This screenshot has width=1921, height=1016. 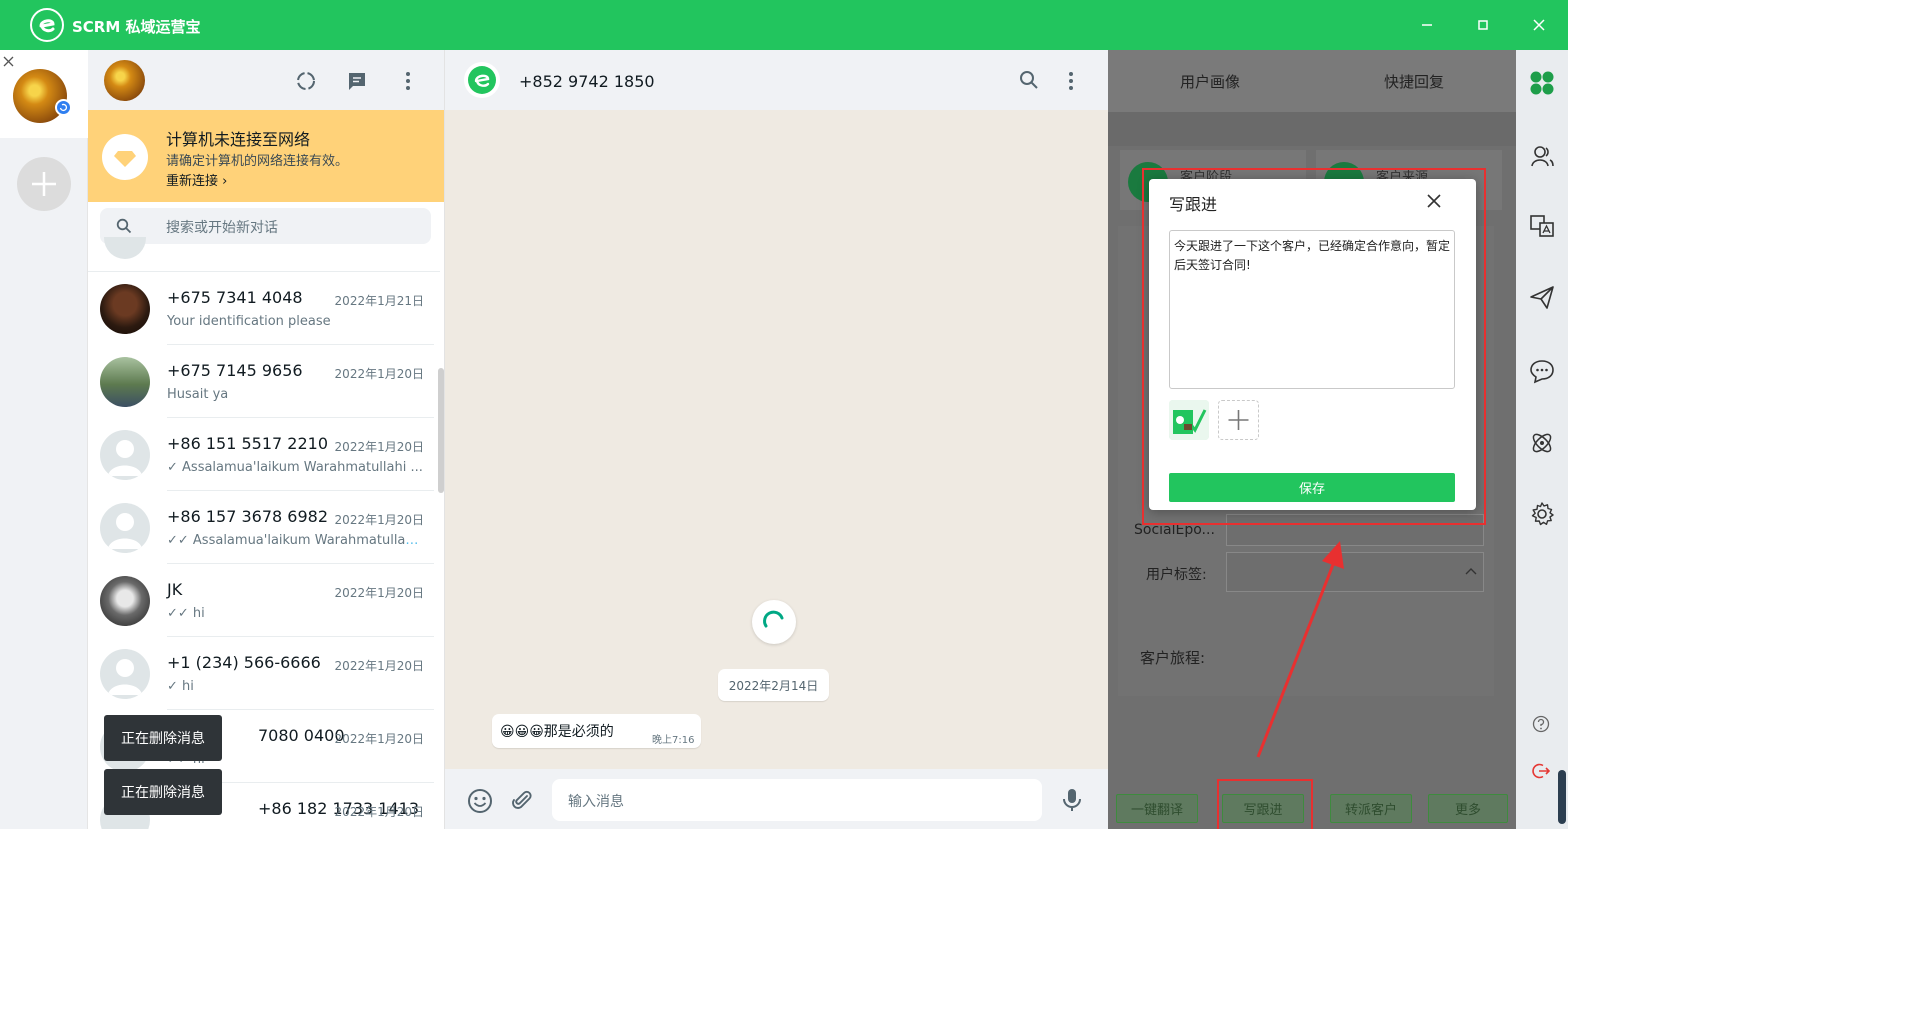 I want to click on chat-bubble-icon, so click(x=1542, y=371).